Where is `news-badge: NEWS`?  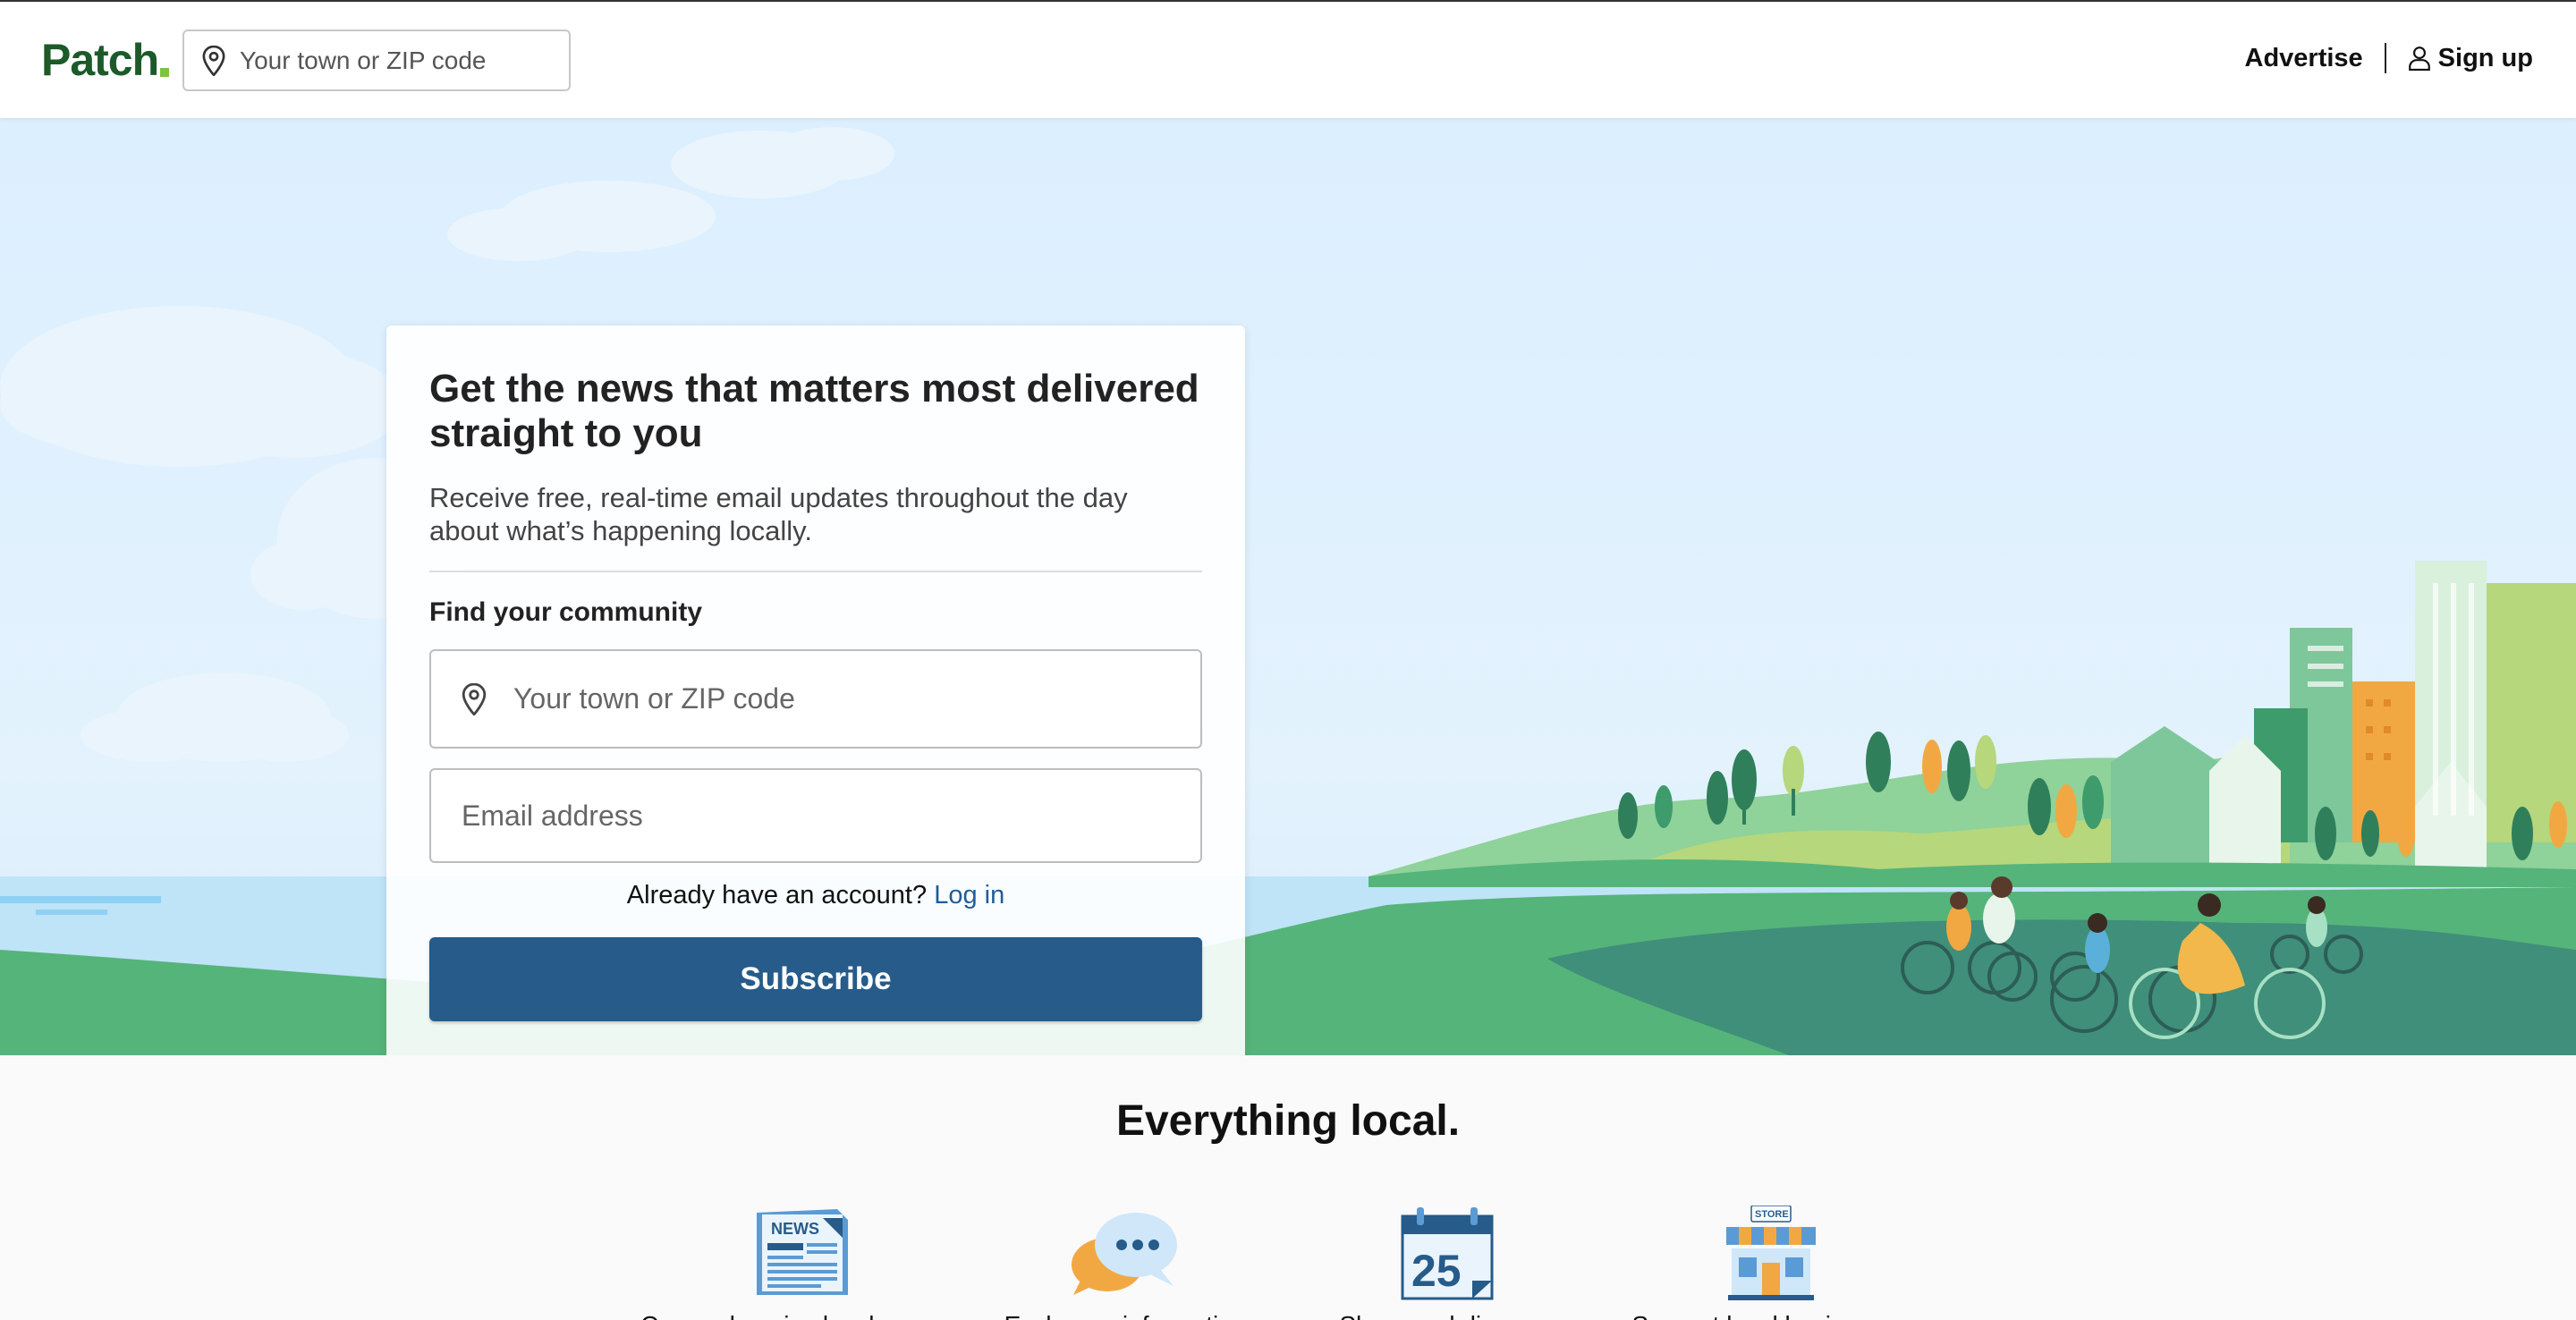
news-badge: NEWS is located at coordinates (795, 1229).